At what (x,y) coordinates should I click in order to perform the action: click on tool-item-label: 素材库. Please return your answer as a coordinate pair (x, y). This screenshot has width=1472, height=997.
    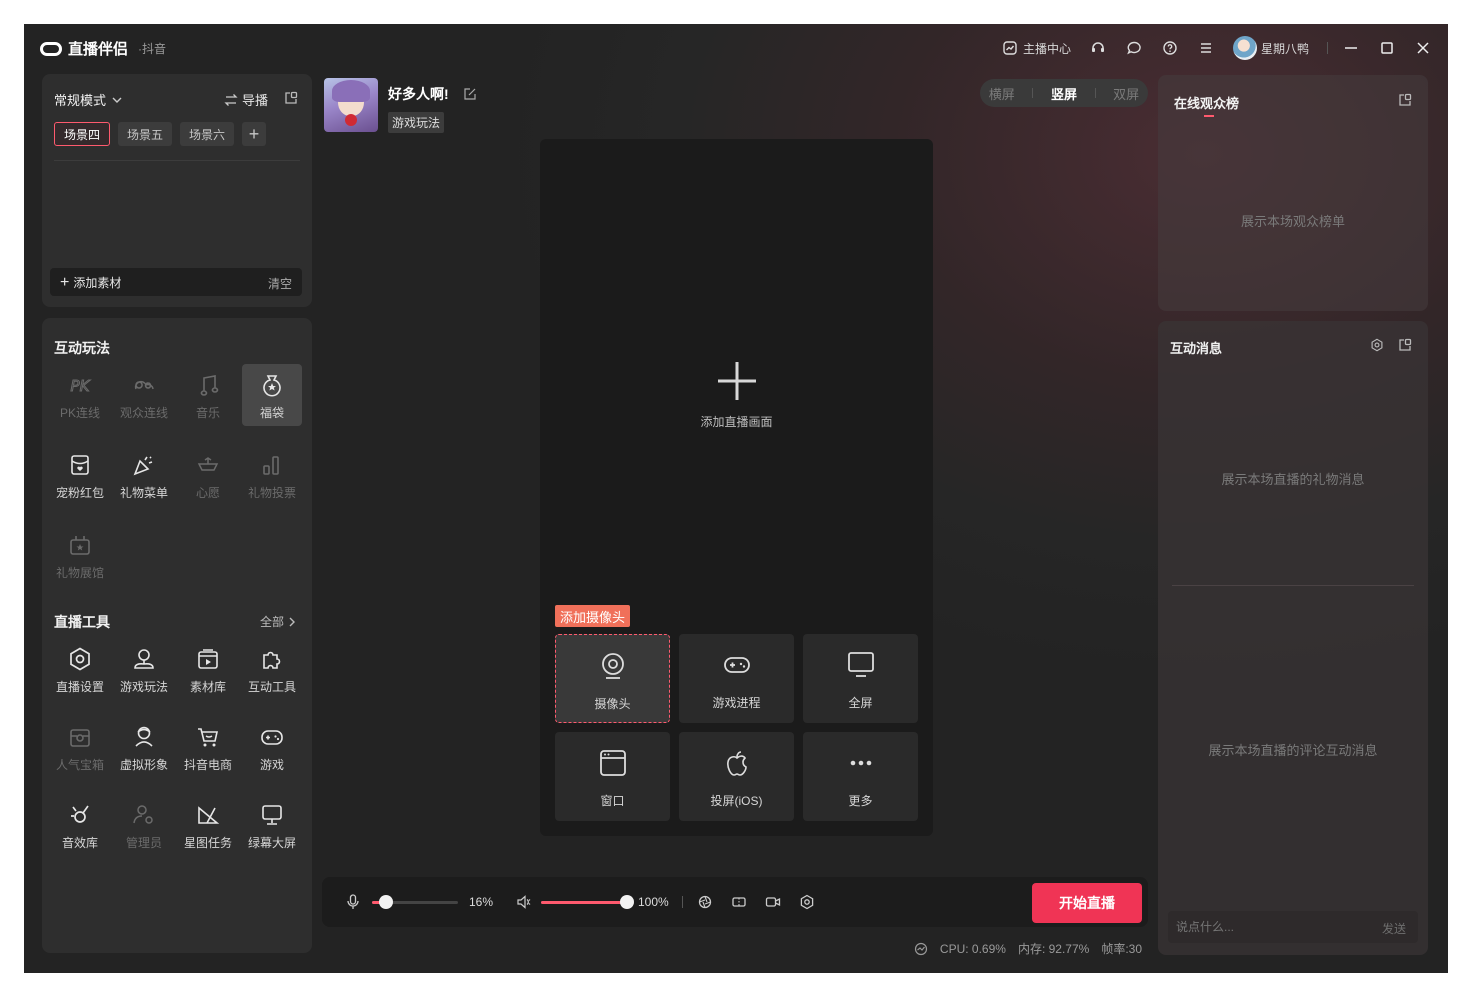
    Looking at the image, I should click on (207, 687).